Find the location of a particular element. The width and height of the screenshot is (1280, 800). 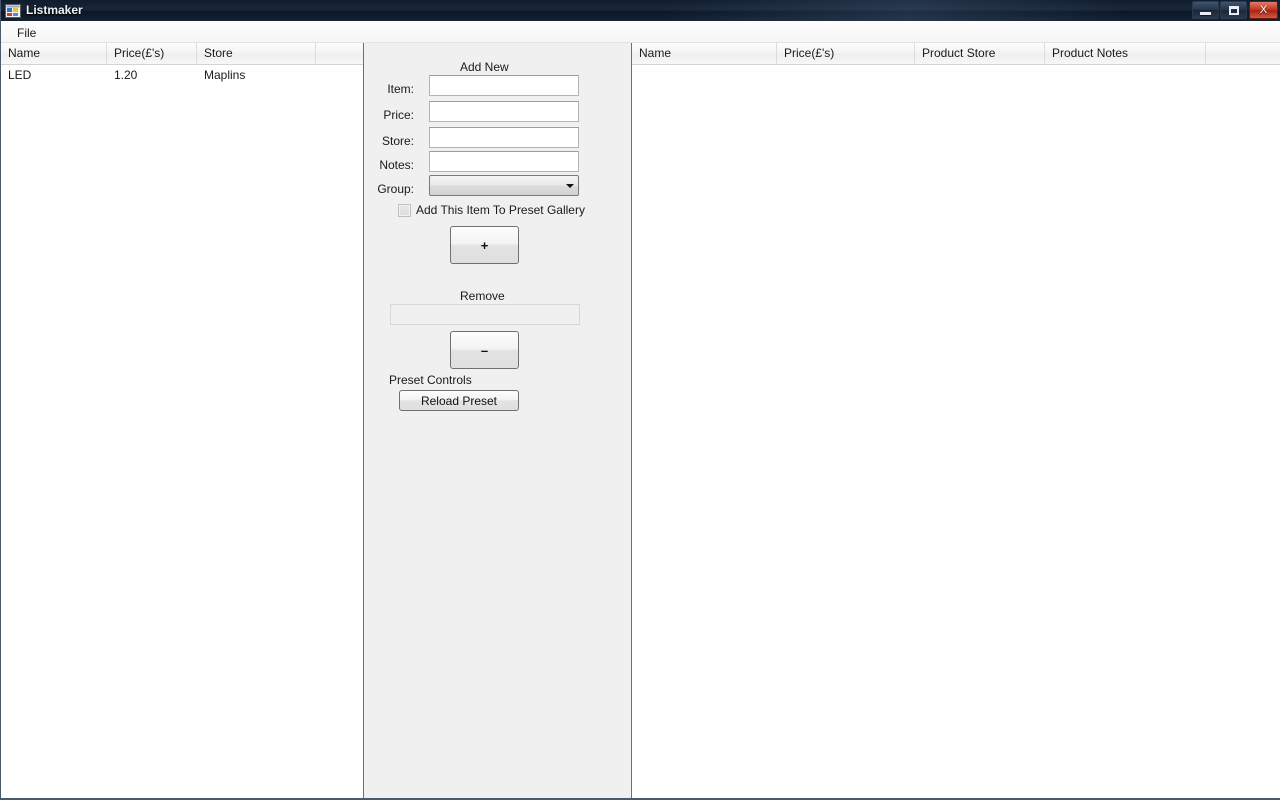

group-dropdown is located at coordinates (504, 185).